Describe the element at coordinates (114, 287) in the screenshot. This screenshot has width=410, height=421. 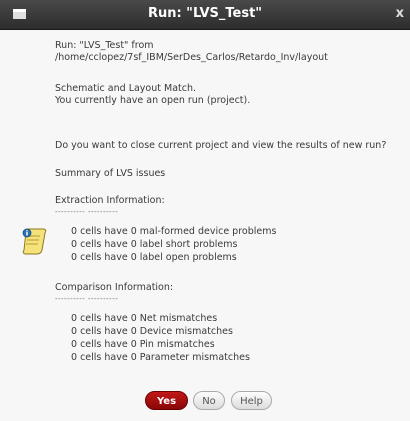
I see `comparison-title: Comparison Information:` at that location.